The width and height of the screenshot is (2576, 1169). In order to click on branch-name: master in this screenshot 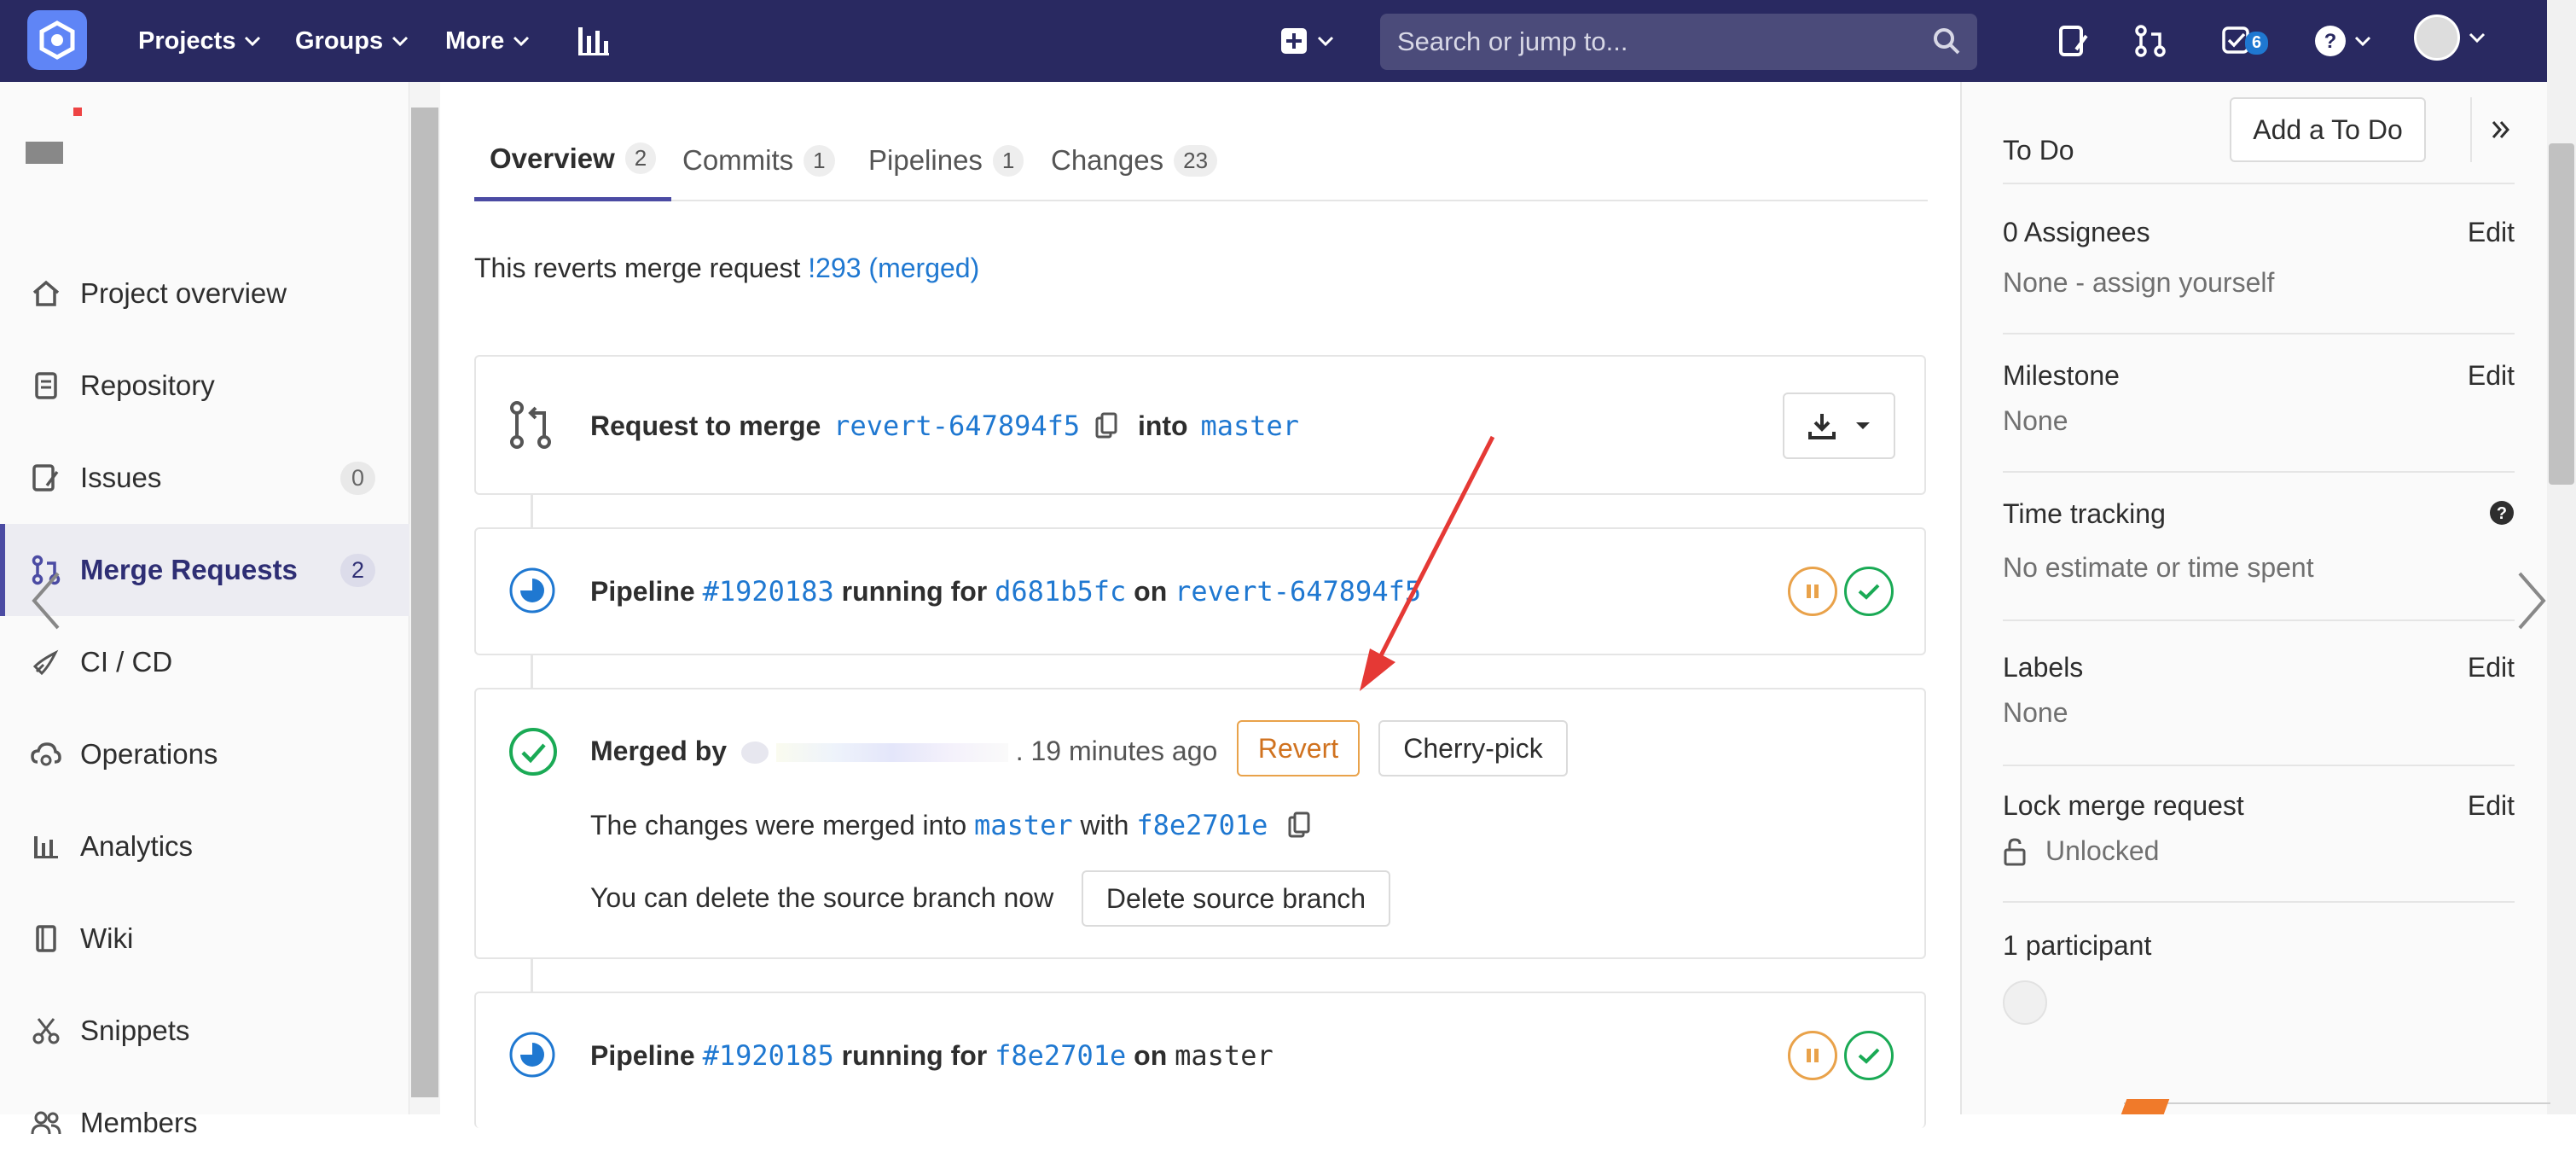, I will do `click(1224, 1055)`.